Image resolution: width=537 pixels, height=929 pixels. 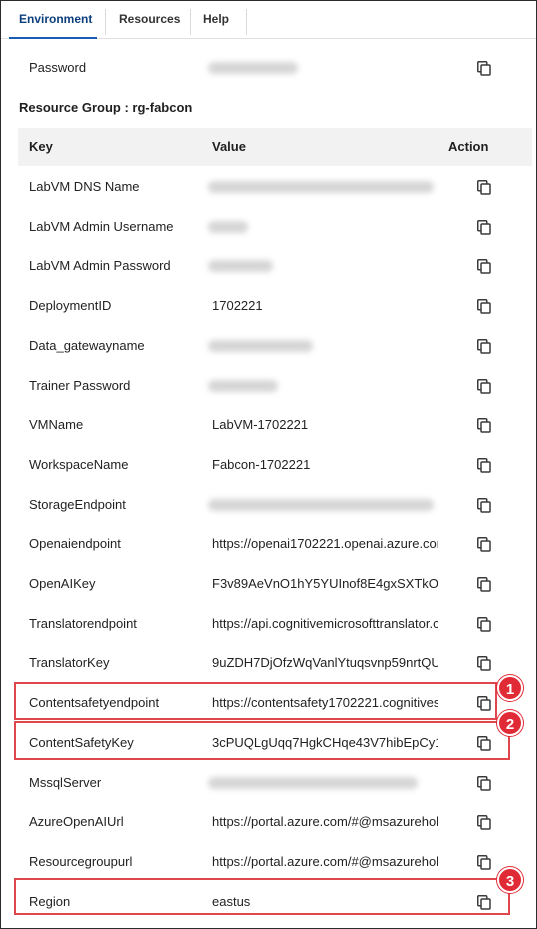 What do you see at coordinates (50, 901) in the screenshot?
I see `row-key: Region` at bounding box center [50, 901].